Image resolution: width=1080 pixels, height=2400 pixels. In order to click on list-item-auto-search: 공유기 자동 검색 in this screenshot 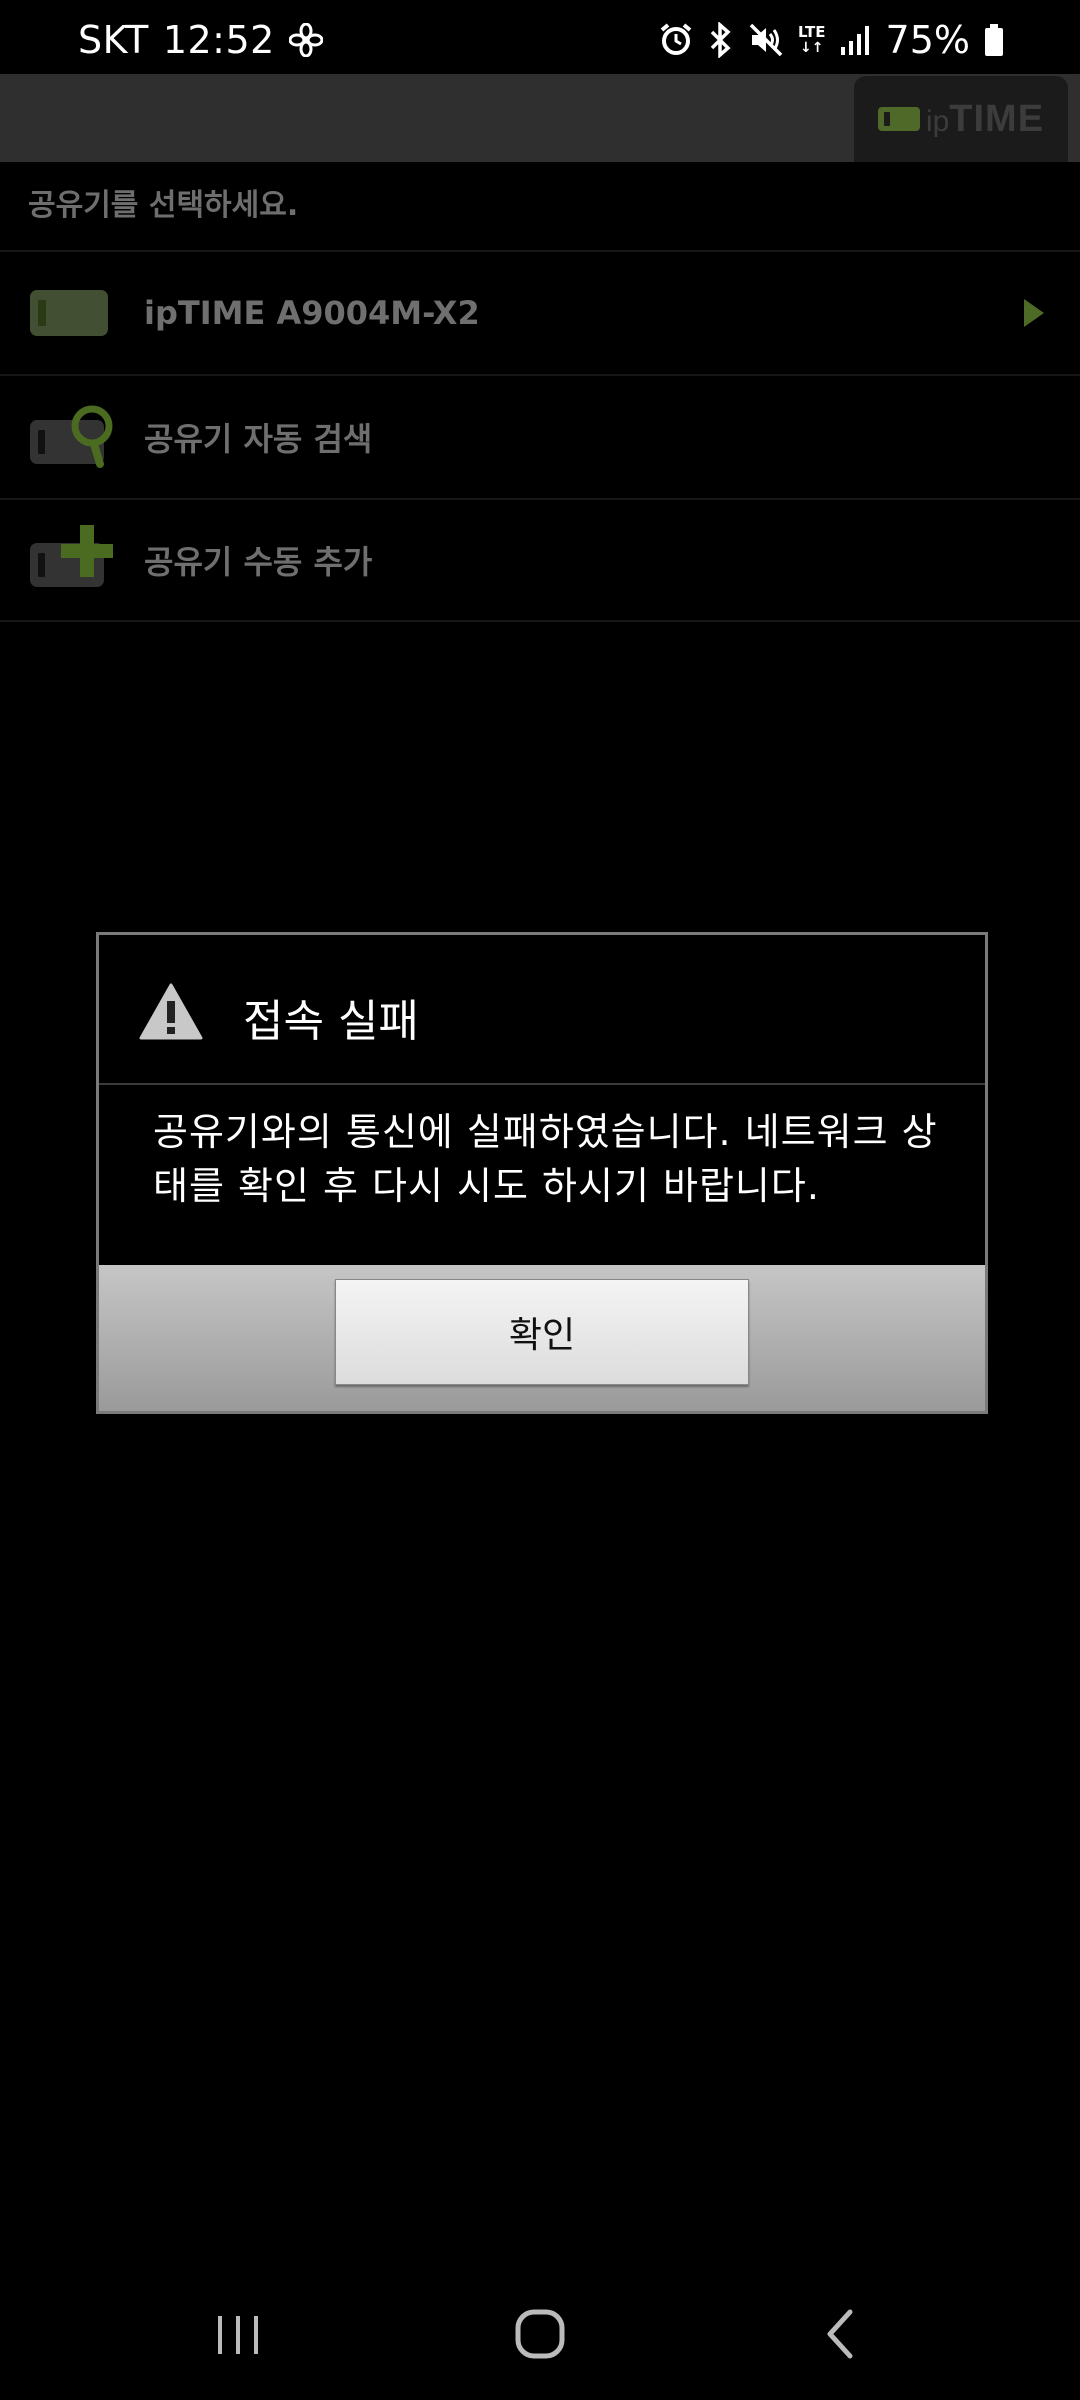, I will do `click(540, 436)`.